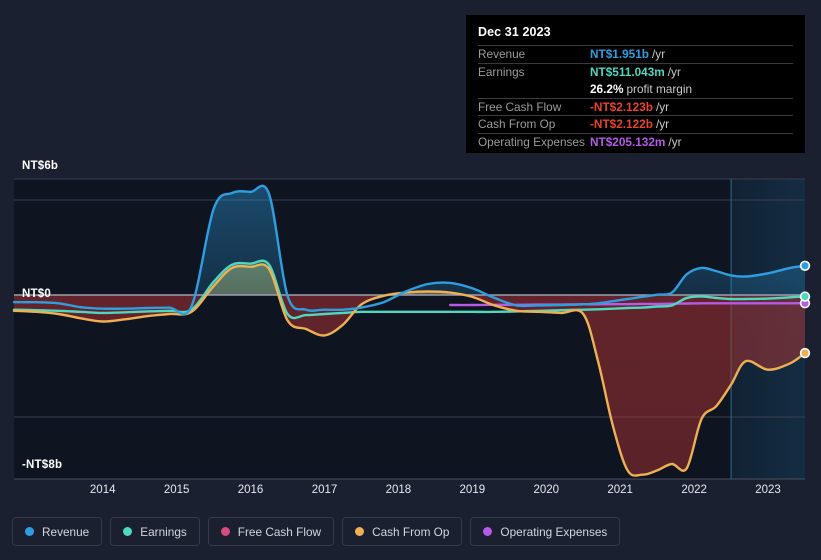 This screenshot has width=821, height=560. What do you see at coordinates (501, 71) in the screenshot?
I see `tooltip-row-label: Earnings` at bounding box center [501, 71].